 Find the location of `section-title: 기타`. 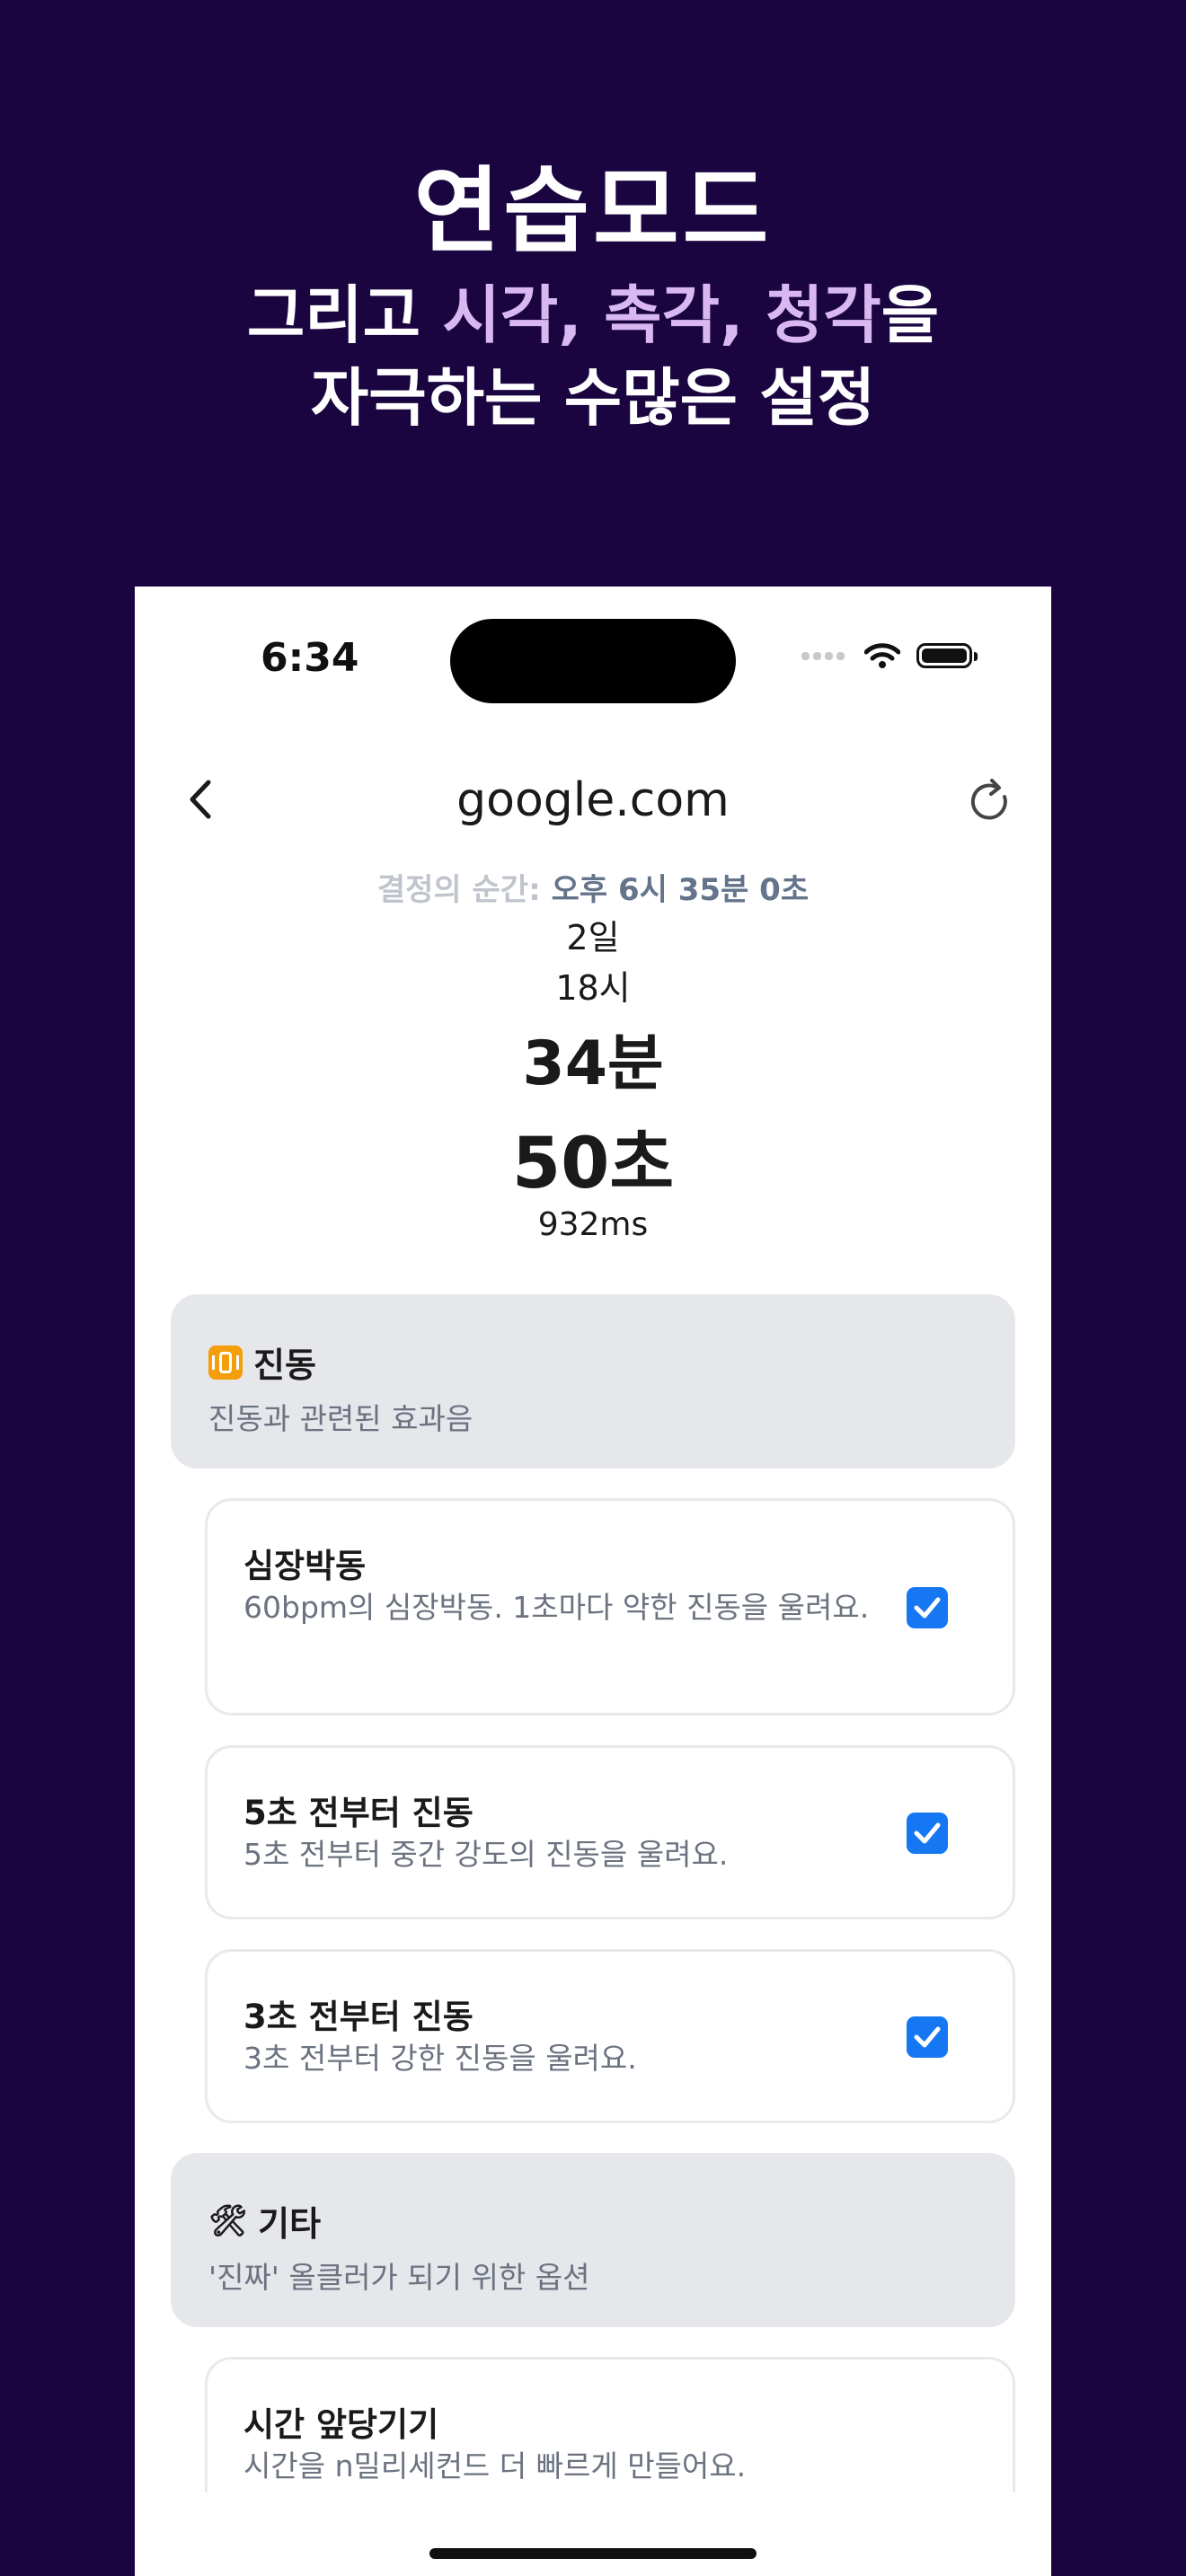

section-title: 기타 is located at coordinates (290, 2224).